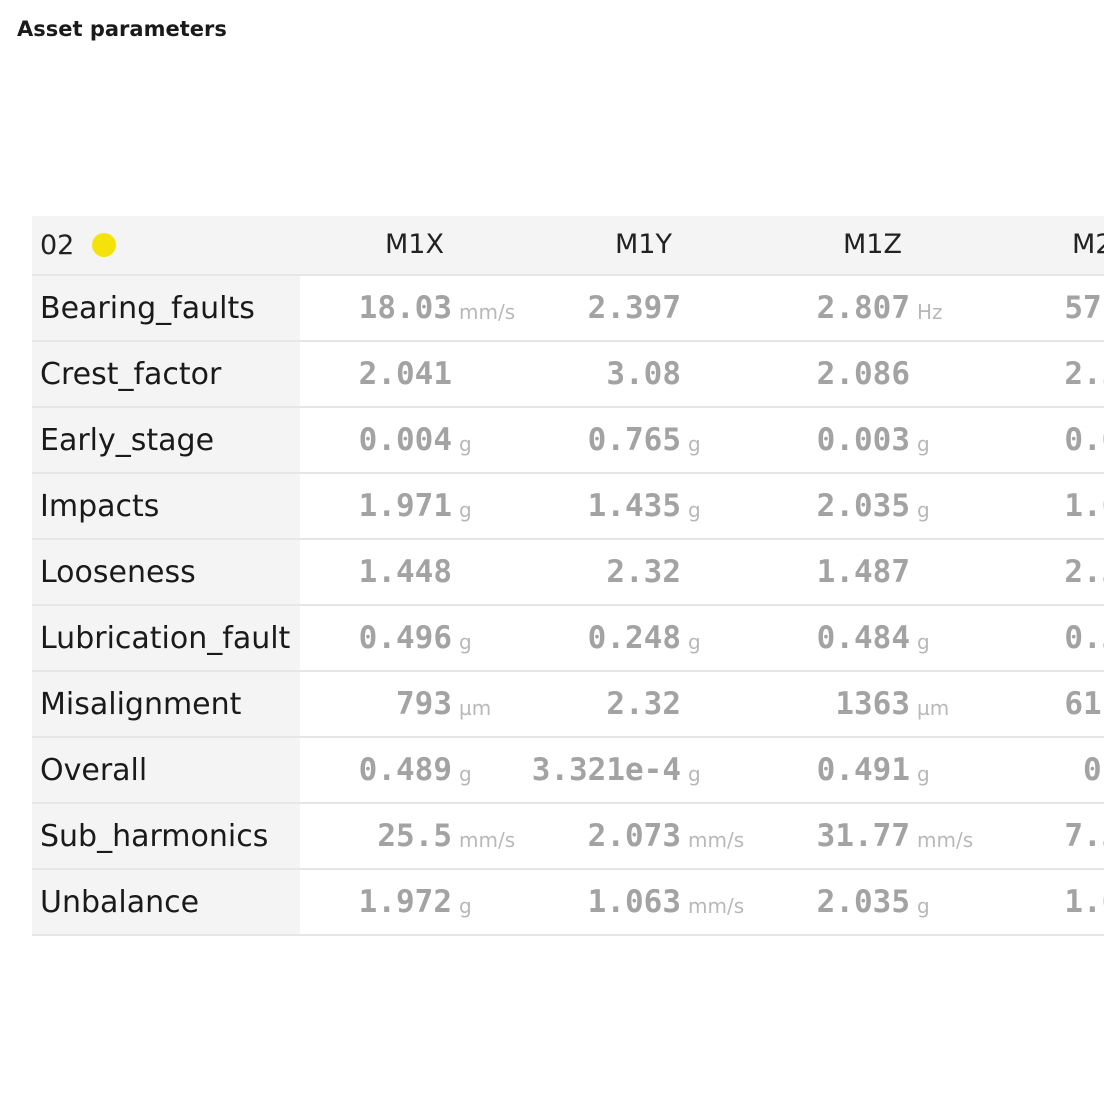  Describe the element at coordinates (166, 308) in the screenshot. I see `row-label-cell: Bearing_faults` at that location.